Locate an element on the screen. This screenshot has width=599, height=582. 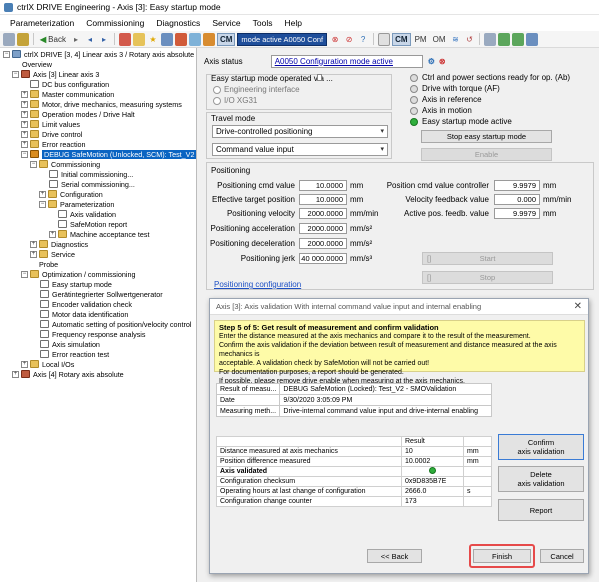
enable-button: Enable is located at coordinates (486, 154).